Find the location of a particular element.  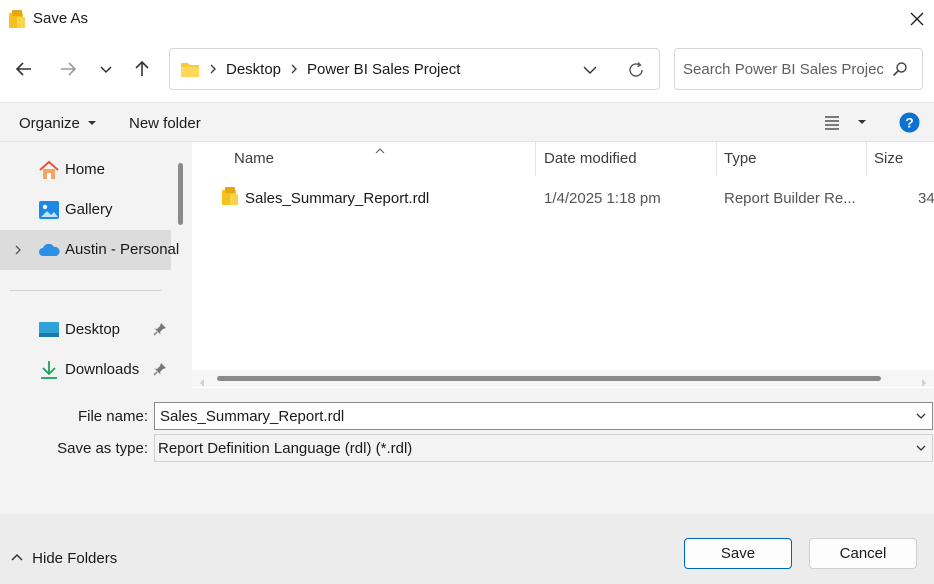

sidebar-item-gallery: Gallery is located at coordinates (85, 210).